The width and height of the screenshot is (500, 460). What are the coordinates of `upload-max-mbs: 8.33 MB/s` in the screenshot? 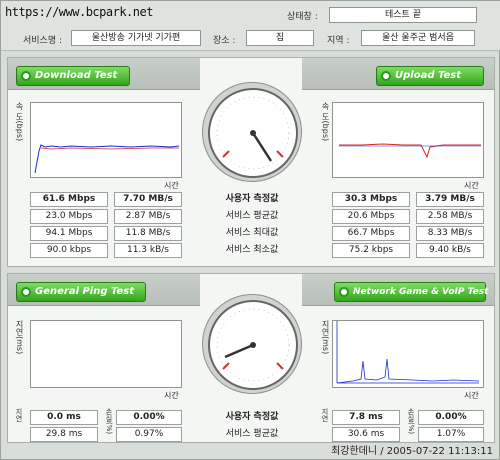 It's located at (450, 233).